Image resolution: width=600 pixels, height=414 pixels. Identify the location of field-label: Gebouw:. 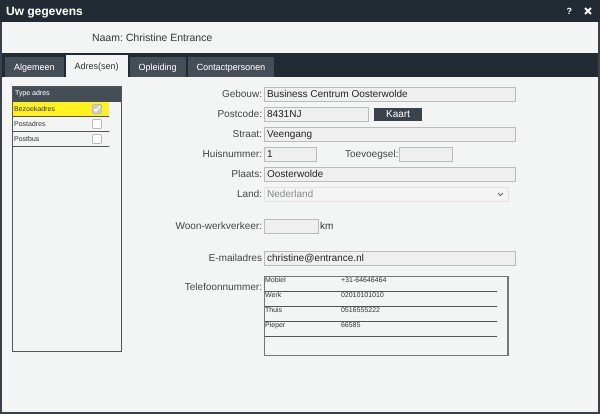
(241, 94).